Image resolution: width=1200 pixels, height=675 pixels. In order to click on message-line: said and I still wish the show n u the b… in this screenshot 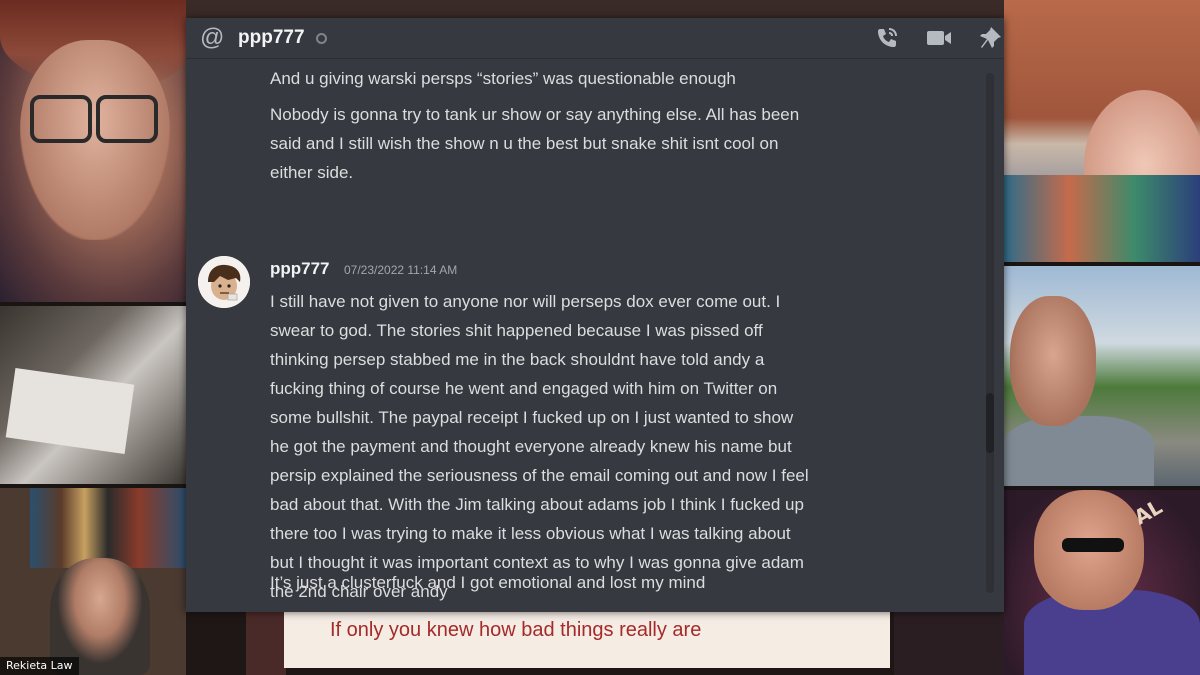, I will do `click(524, 143)`.